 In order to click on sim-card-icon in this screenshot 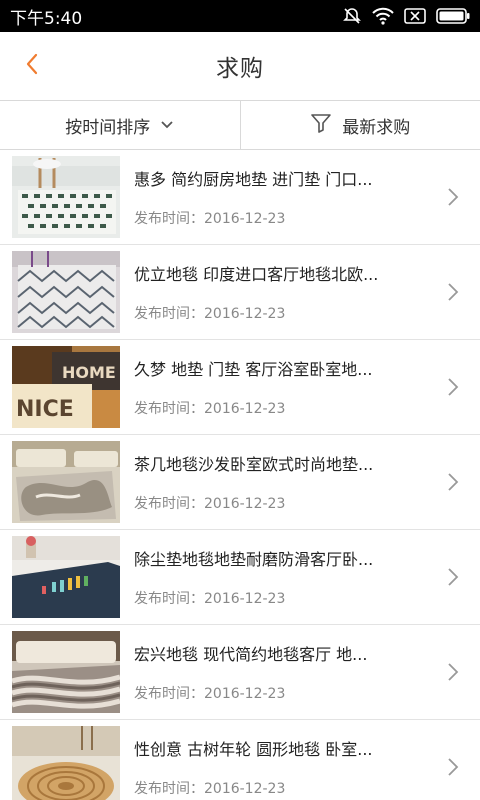, I will do `click(415, 16)`.